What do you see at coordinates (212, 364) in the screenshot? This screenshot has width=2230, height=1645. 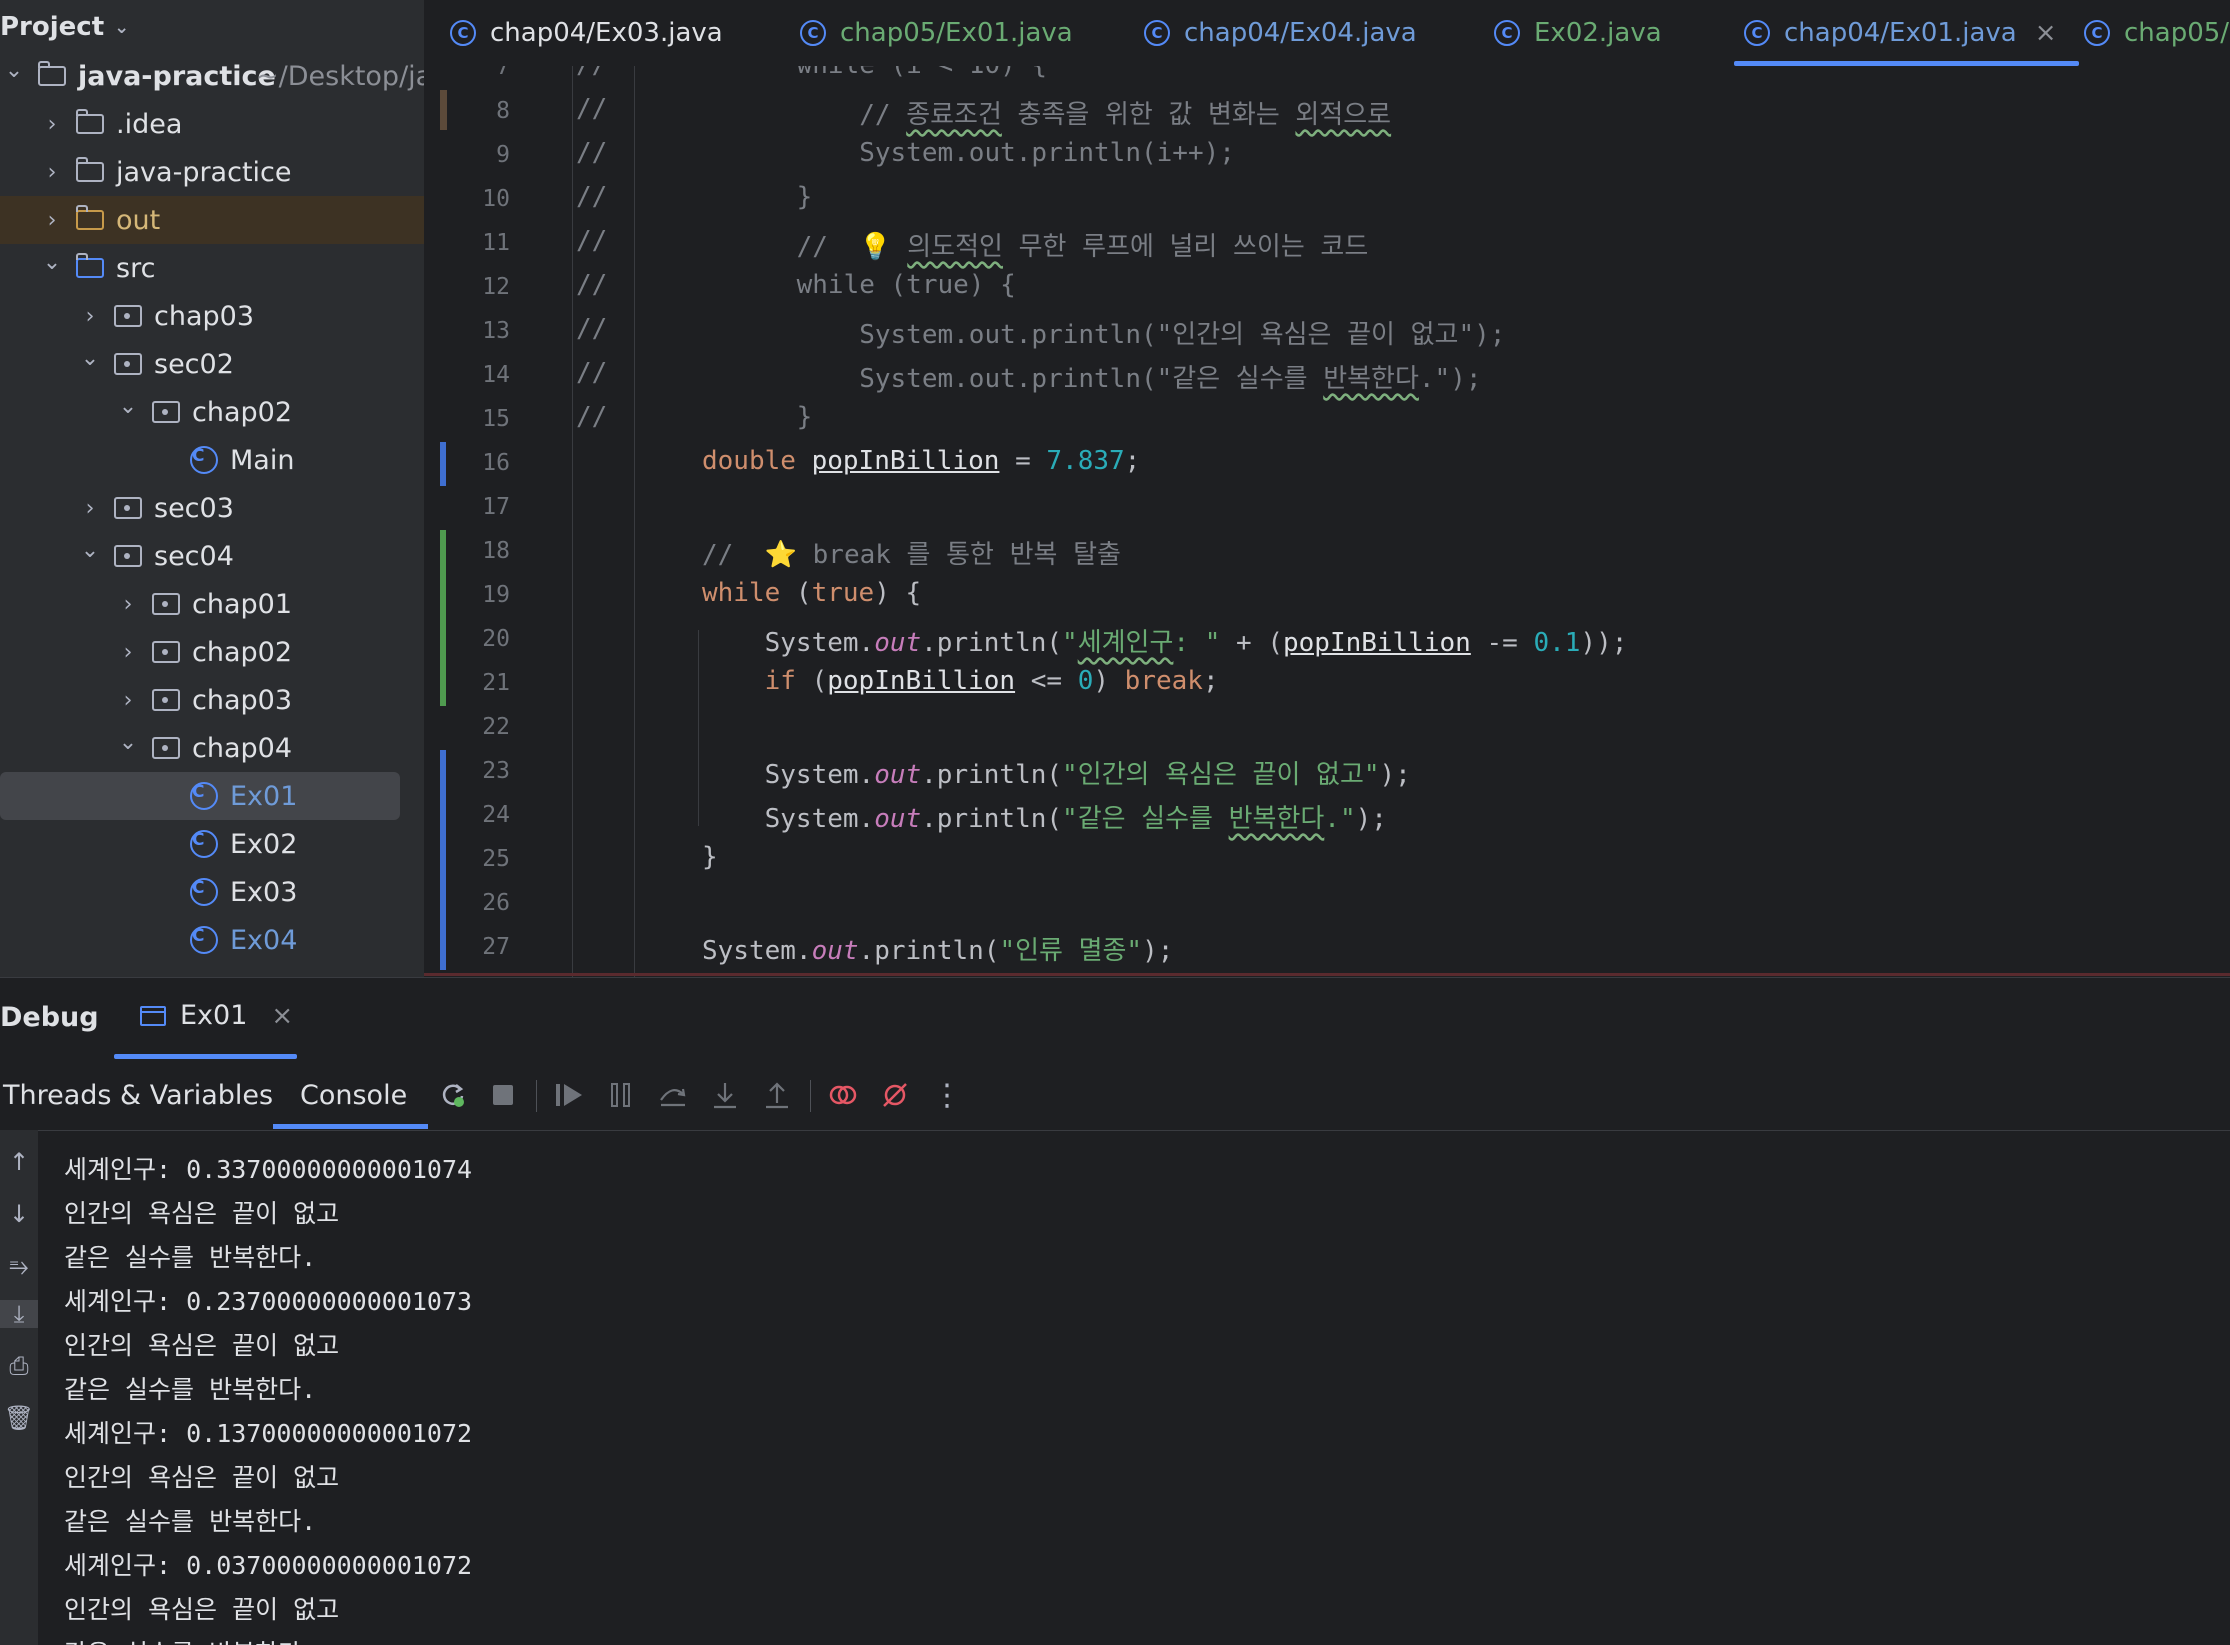 I see `tree-item-package: ⌄ sec02` at bounding box center [212, 364].